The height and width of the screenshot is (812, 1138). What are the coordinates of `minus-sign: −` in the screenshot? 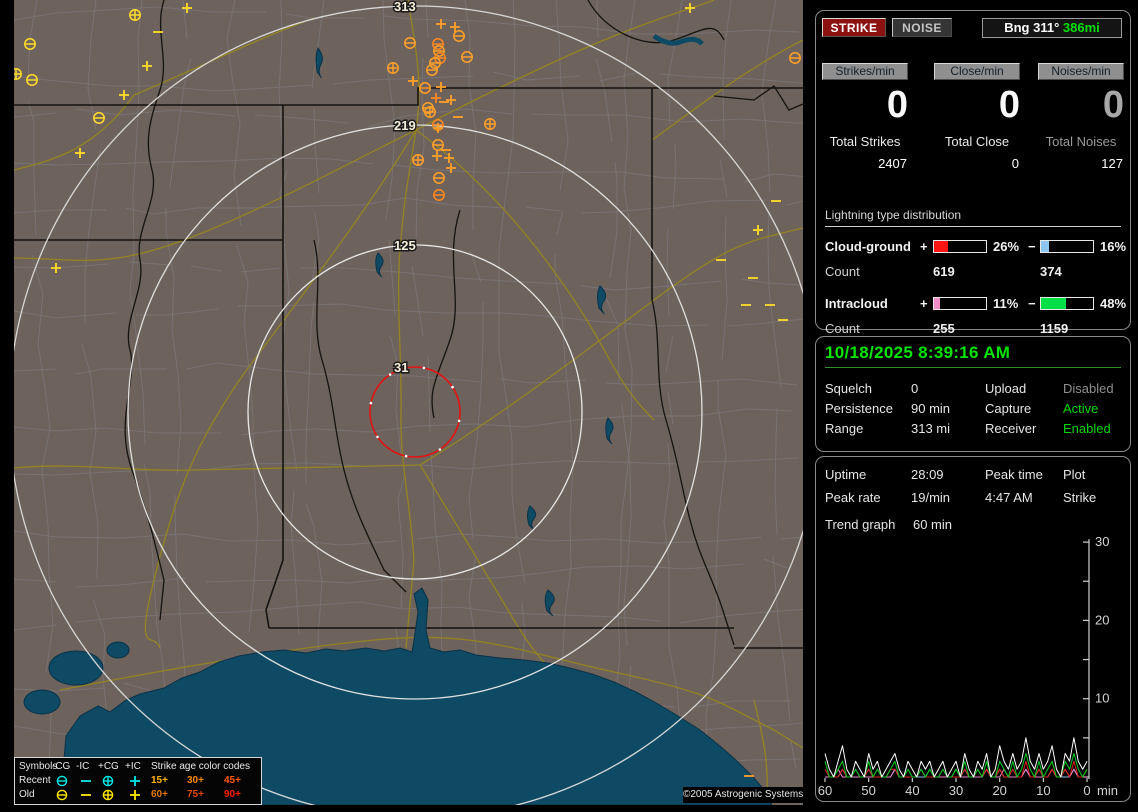 It's located at (1032, 303).